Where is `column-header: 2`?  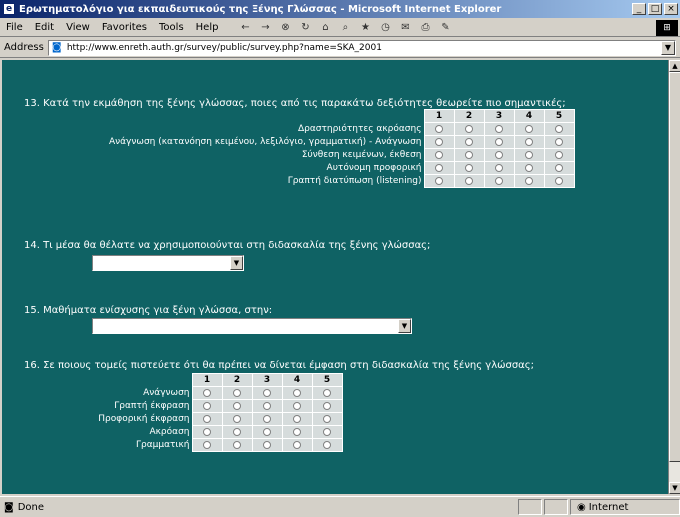
column-header: 2 is located at coordinates (469, 116).